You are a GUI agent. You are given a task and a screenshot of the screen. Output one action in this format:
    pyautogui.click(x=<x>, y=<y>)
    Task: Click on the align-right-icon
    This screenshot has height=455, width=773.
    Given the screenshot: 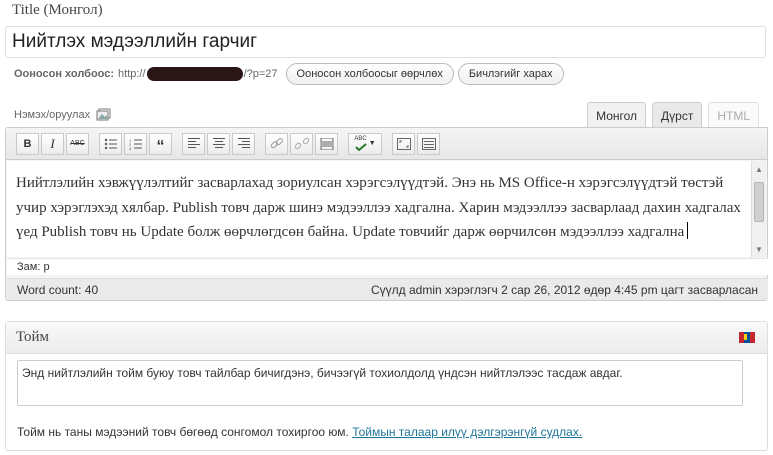 What is the action you would take?
    pyautogui.click(x=243, y=143)
    